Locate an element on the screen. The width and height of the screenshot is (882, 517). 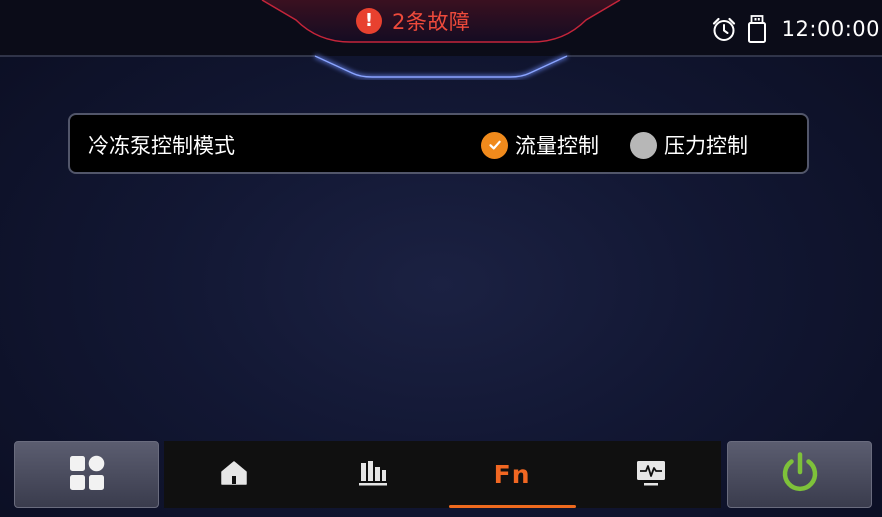
power-button is located at coordinates (799, 474).